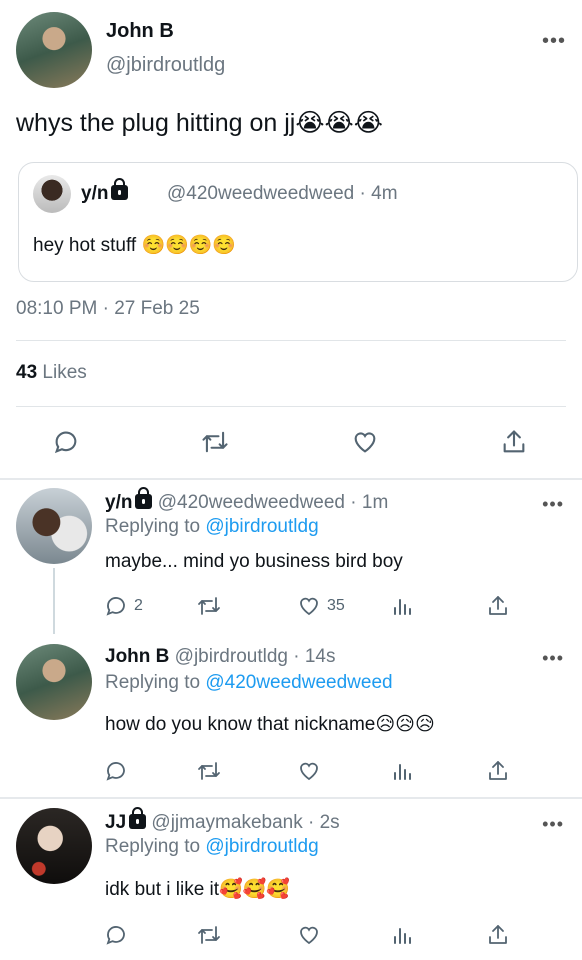 This screenshot has height=960, width=582. What do you see at coordinates (336, 605) in the screenshot?
I see `like-count: 35` at bounding box center [336, 605].